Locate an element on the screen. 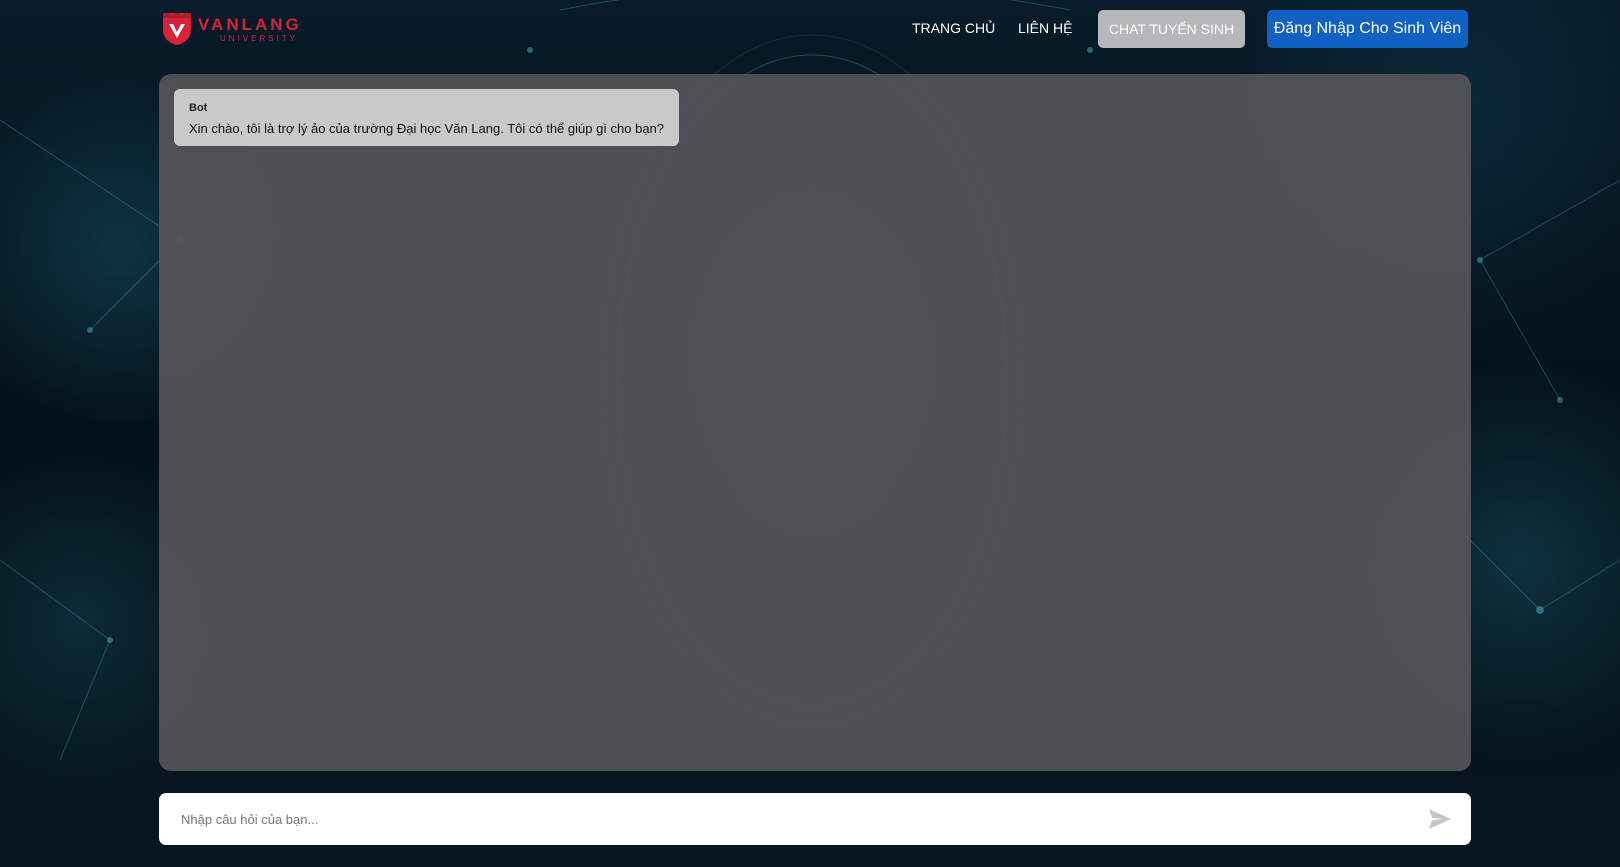 The width and height of the screenshot is (1620, 867). brand-name: VANLANG is located at coordinates (250, 24).